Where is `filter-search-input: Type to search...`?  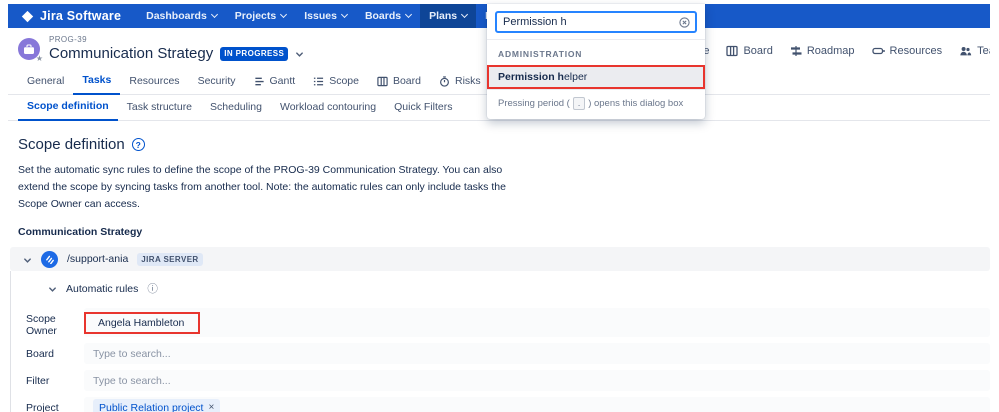 filter-search-input: Type to search... is located at coordinates (537, 381).